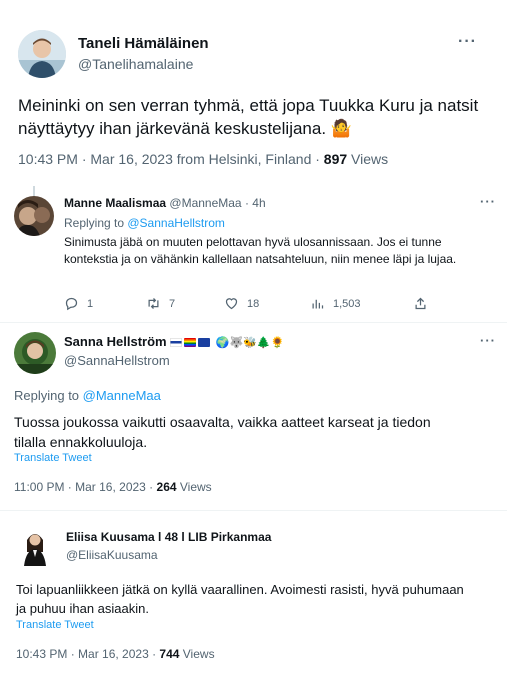 The image size is (507, 675). I want to click on replying-handle-link: @SannaHellstrom, so click(176, 223).